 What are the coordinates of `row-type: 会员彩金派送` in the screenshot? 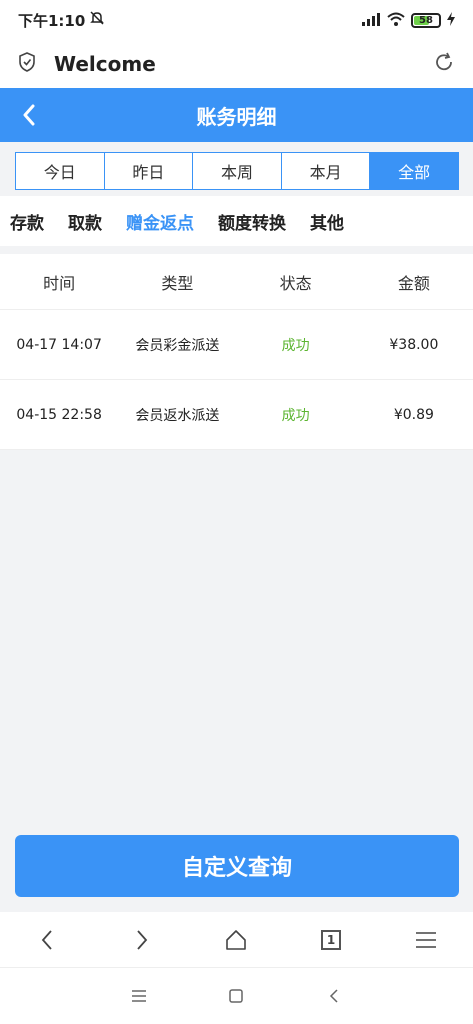 It's located at (177, 345).